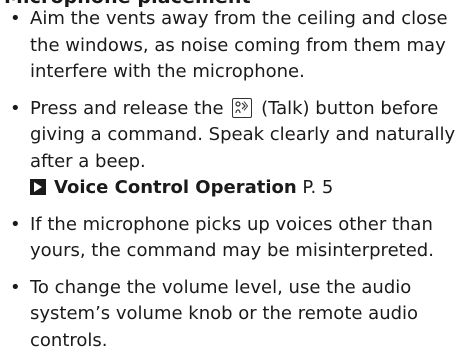 The image size is (464, 364). I want to click on cross-reference: Voice Control Operation P. 5, so click(245, 188).